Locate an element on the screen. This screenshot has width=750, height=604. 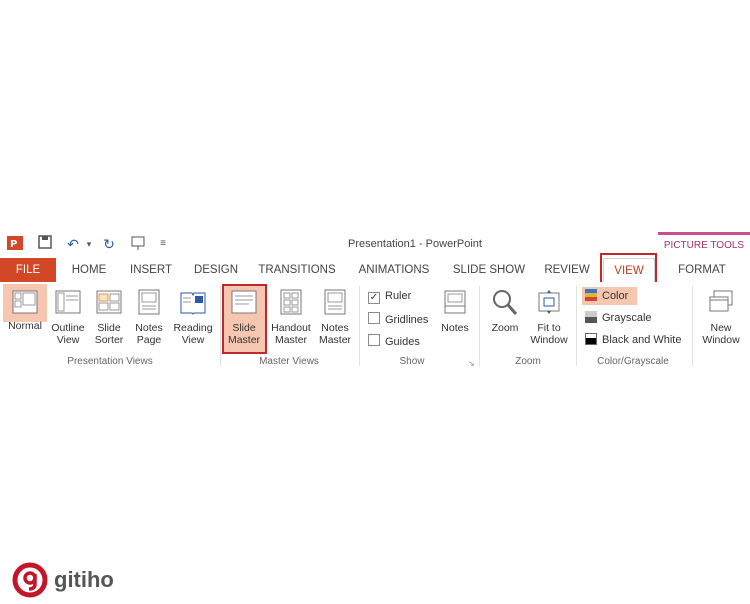
notes-master-button: Notes Master is located at coordinates (335, 319).